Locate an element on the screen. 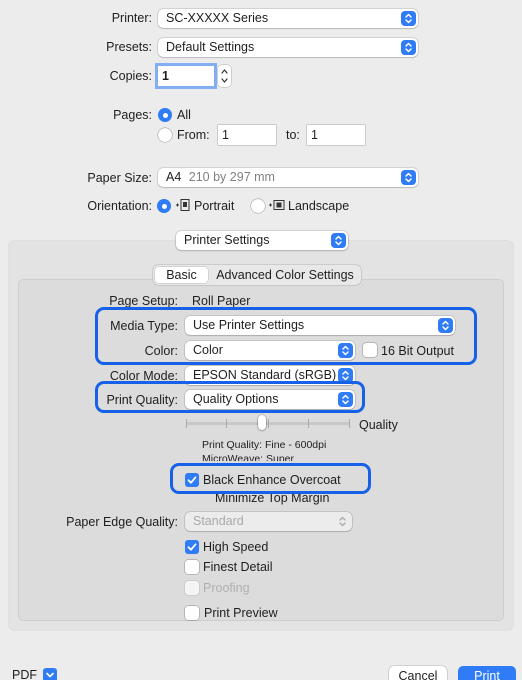  presets-select: Default Settings is located at coordinates (288, 47).